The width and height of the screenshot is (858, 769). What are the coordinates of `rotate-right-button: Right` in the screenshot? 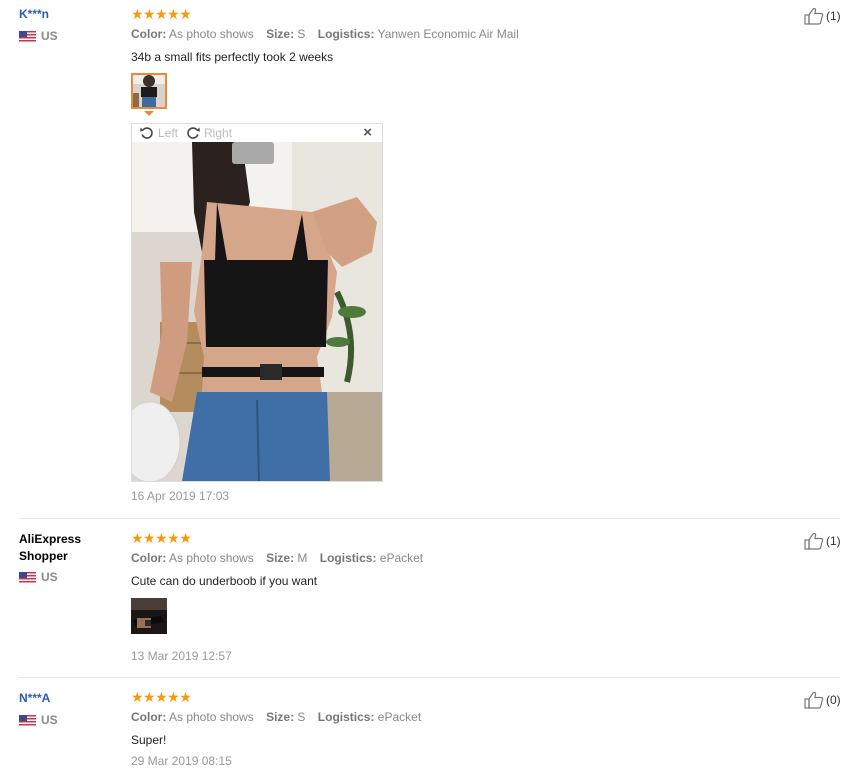 It's located at (209, 133).